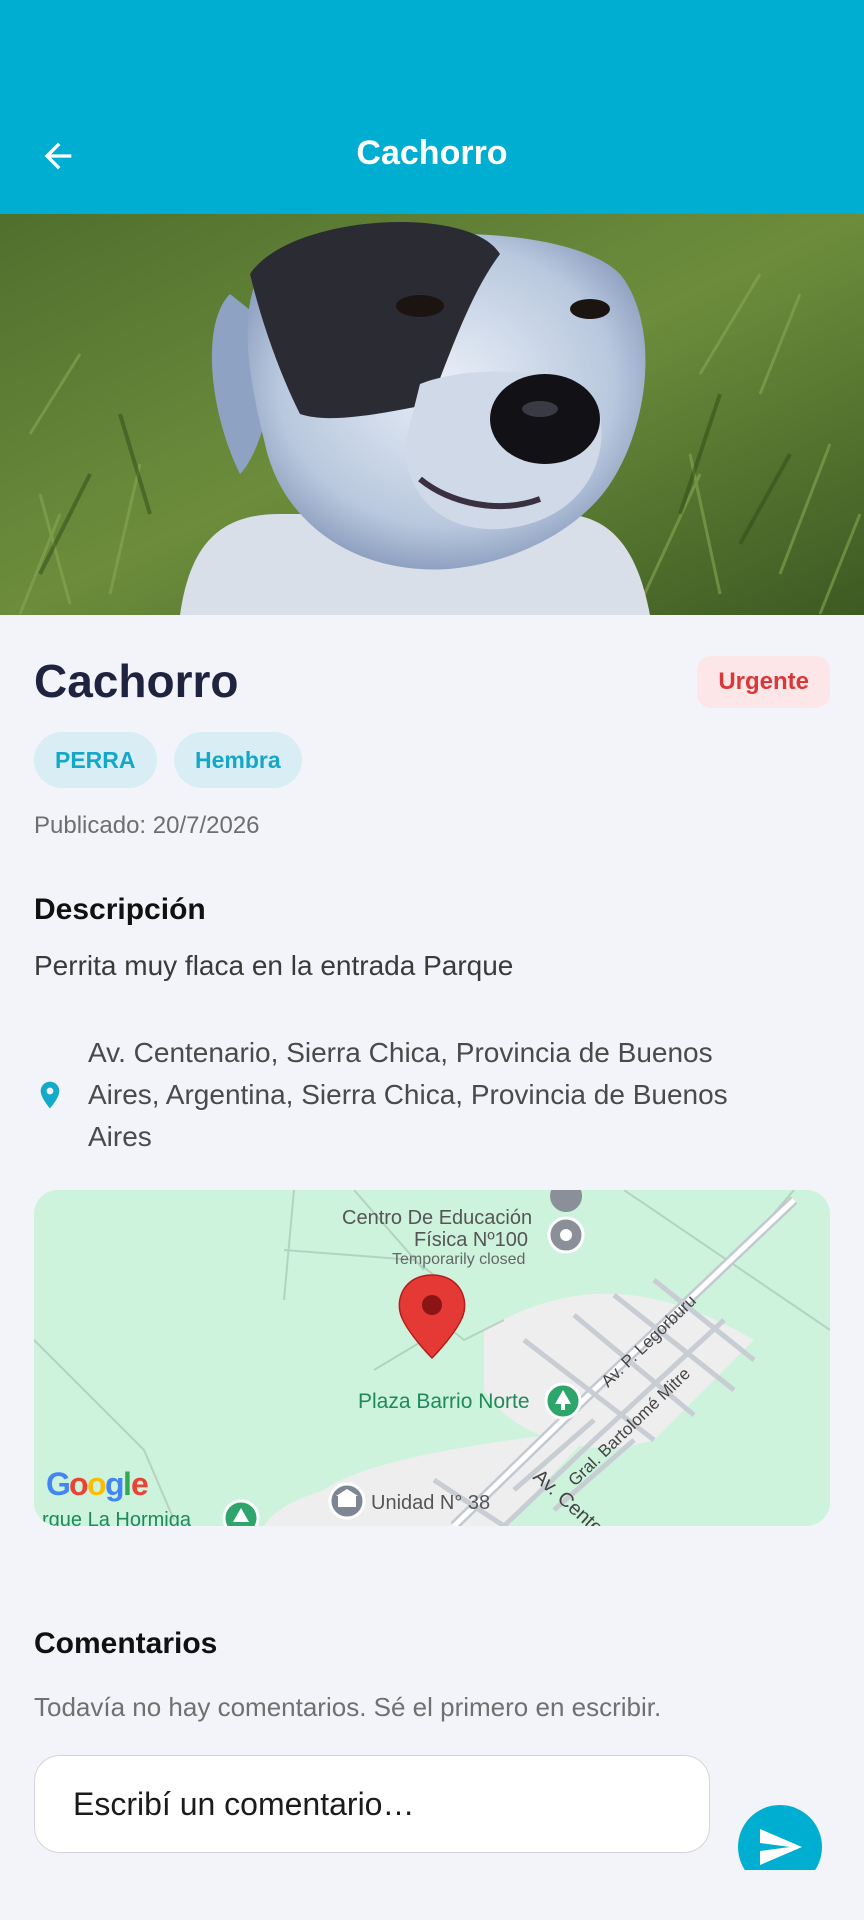  I want to click on sex-chip: Hembra, so click(238, 760).